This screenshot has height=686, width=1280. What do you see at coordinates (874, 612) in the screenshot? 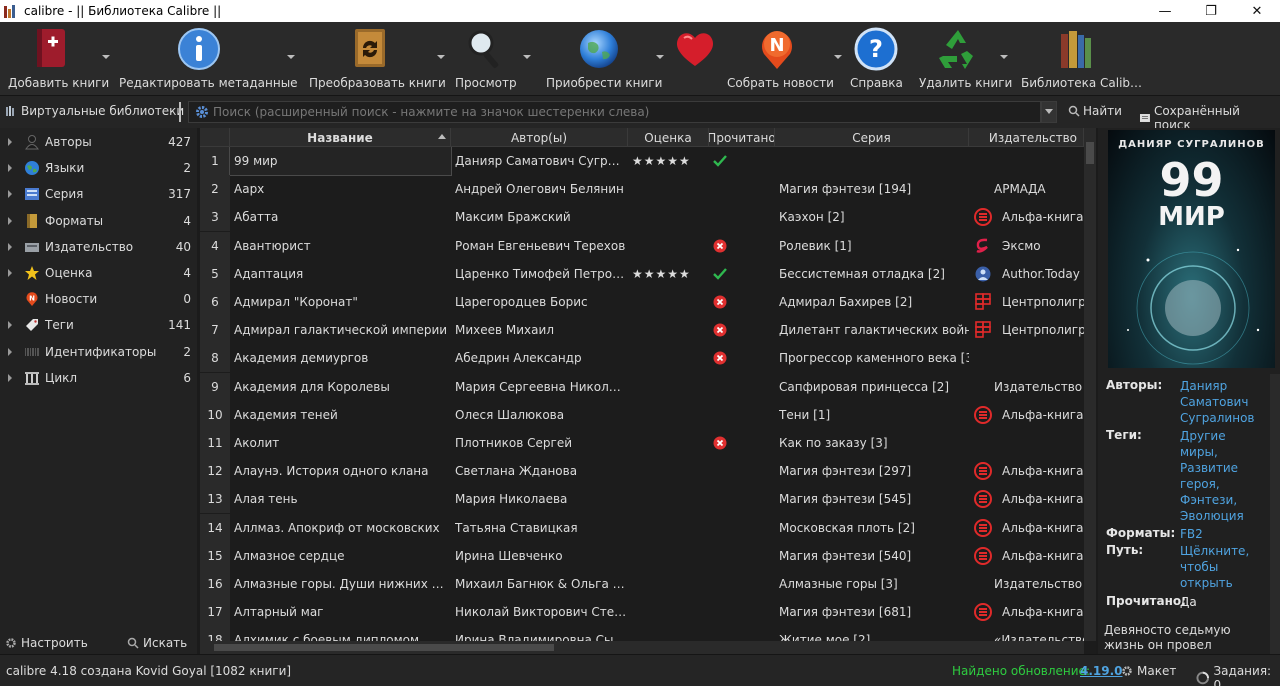
I see `cell-series: Магия фэнтези [681]` at bounding box center [874, 612].